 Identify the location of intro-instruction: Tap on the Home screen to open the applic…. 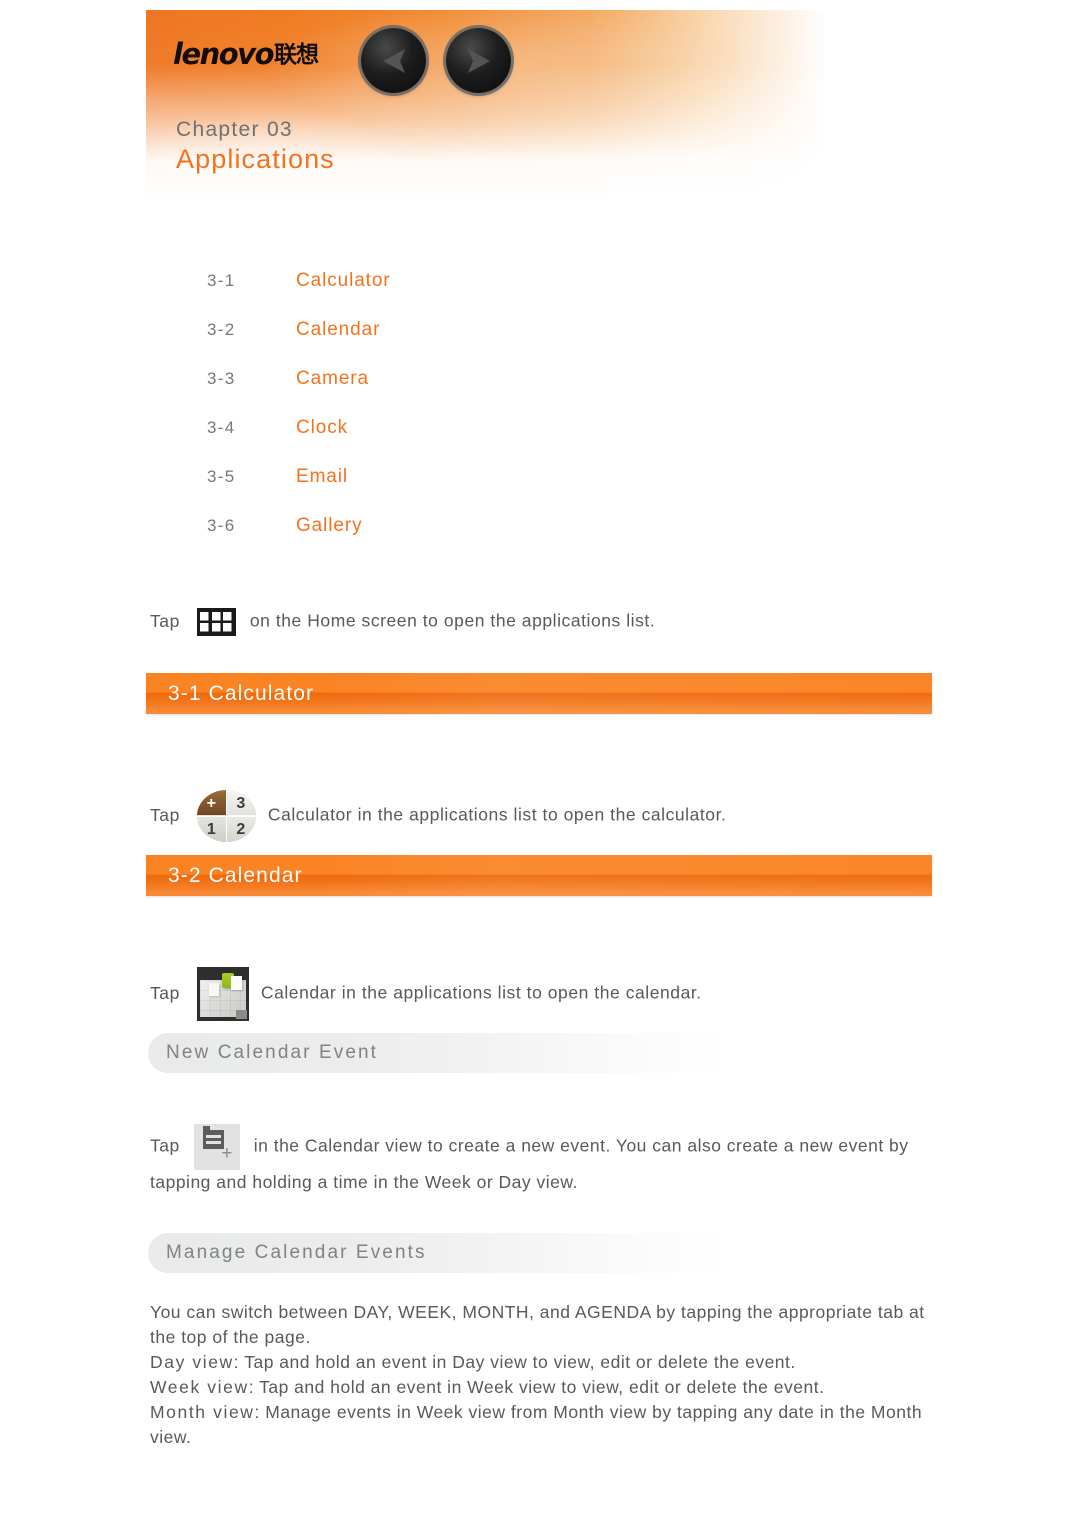
(402, 622).